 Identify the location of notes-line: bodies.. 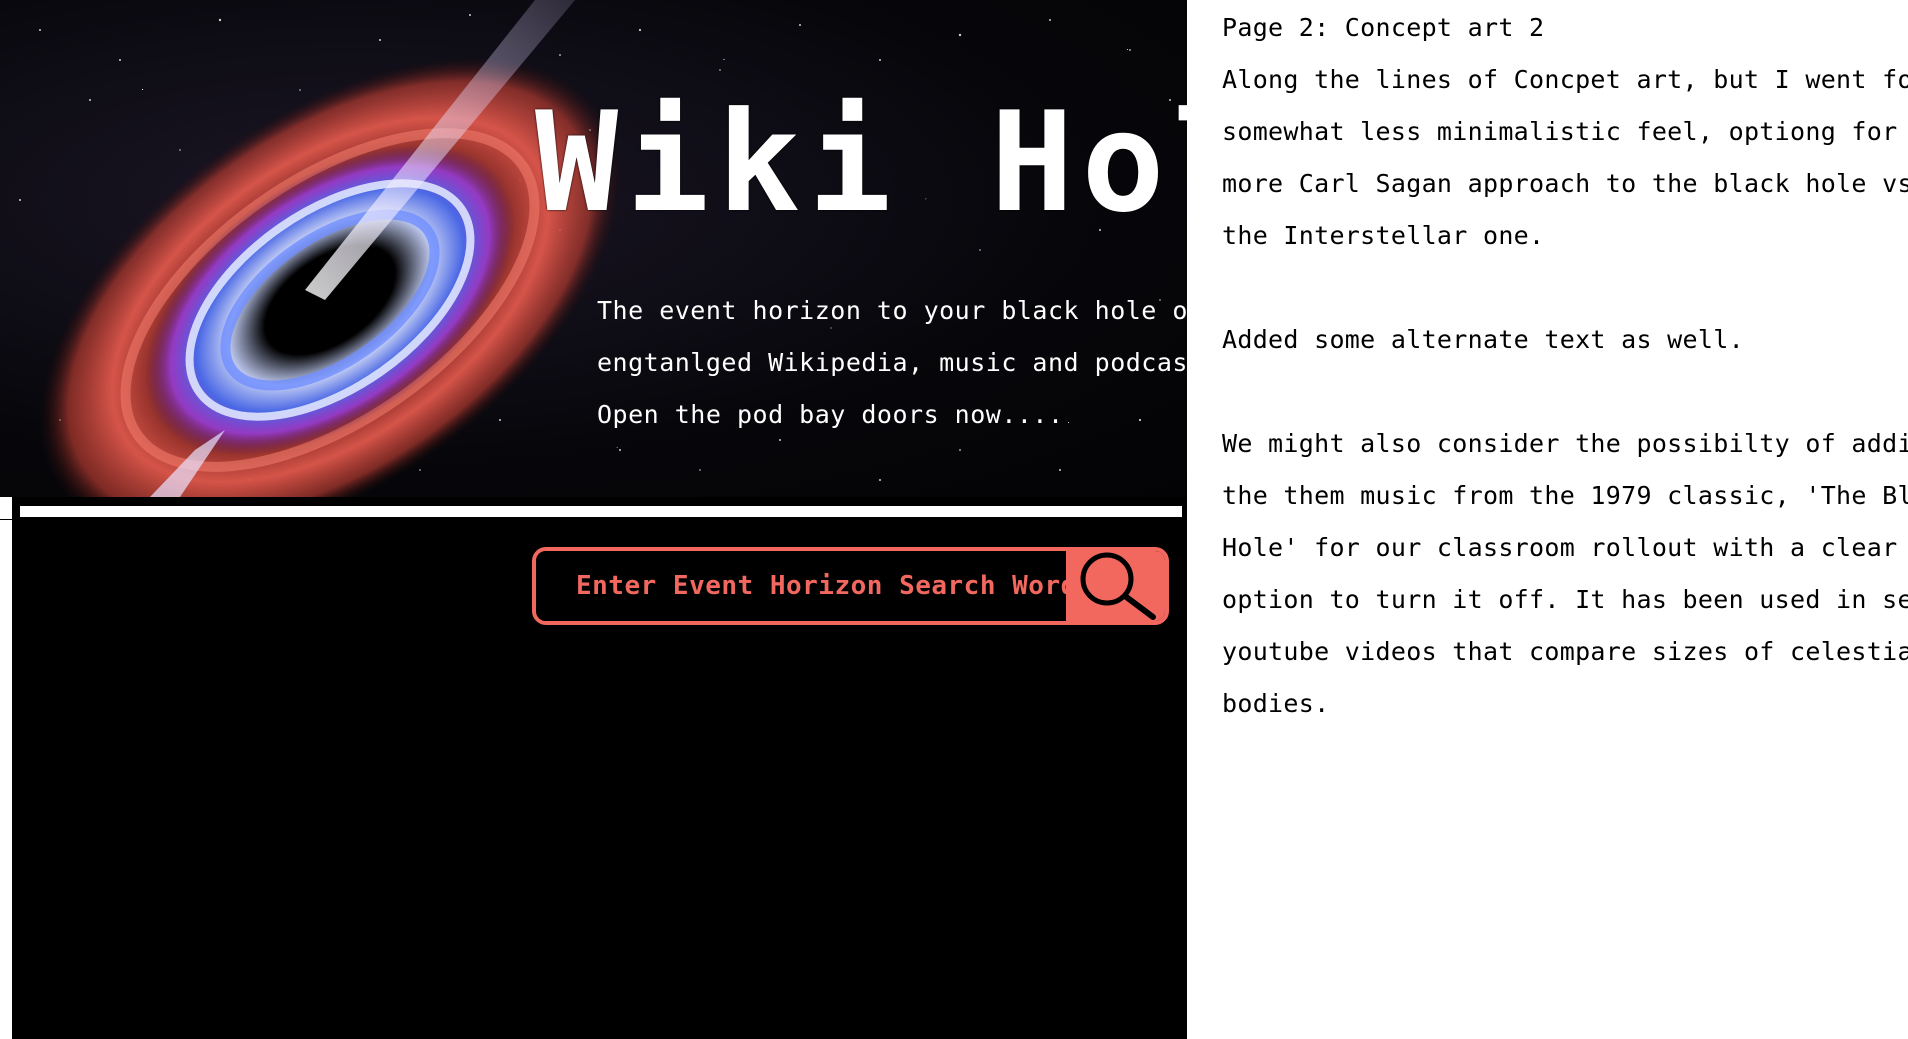
(1276, 703).